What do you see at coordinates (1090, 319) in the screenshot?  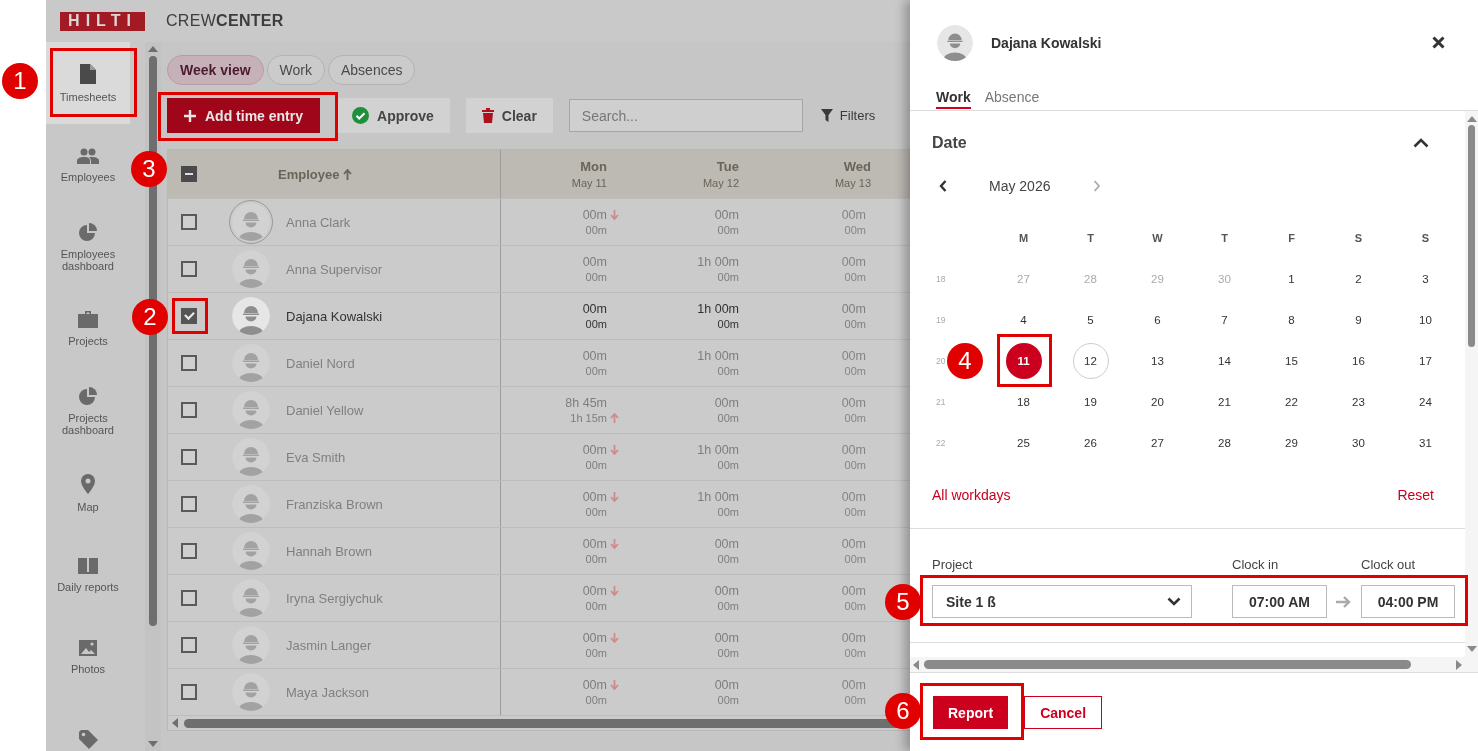 I see `calendar-day: 5` at bounding box center [1090, 319].